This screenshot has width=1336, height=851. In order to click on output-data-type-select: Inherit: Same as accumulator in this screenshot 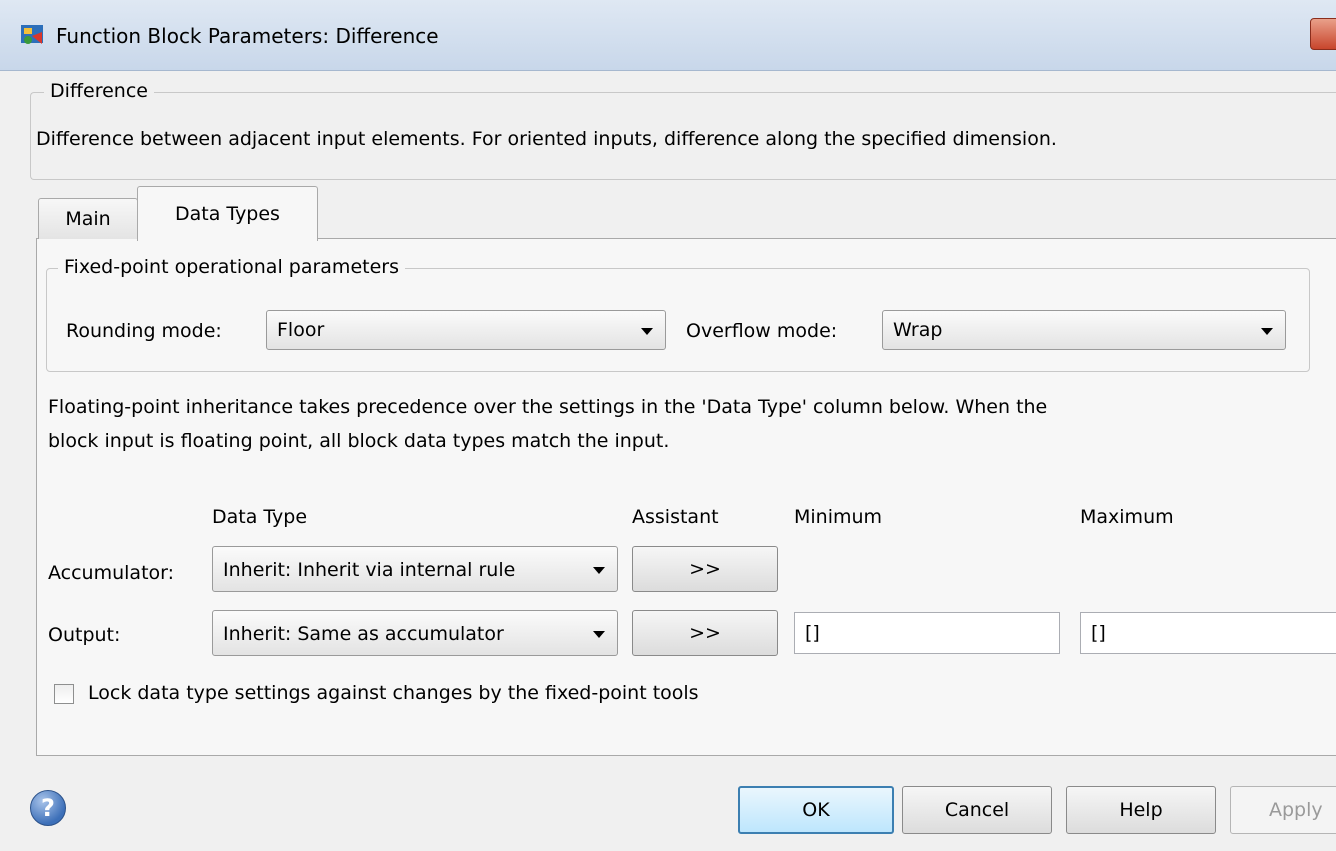, I will do `click(415, 633)`.